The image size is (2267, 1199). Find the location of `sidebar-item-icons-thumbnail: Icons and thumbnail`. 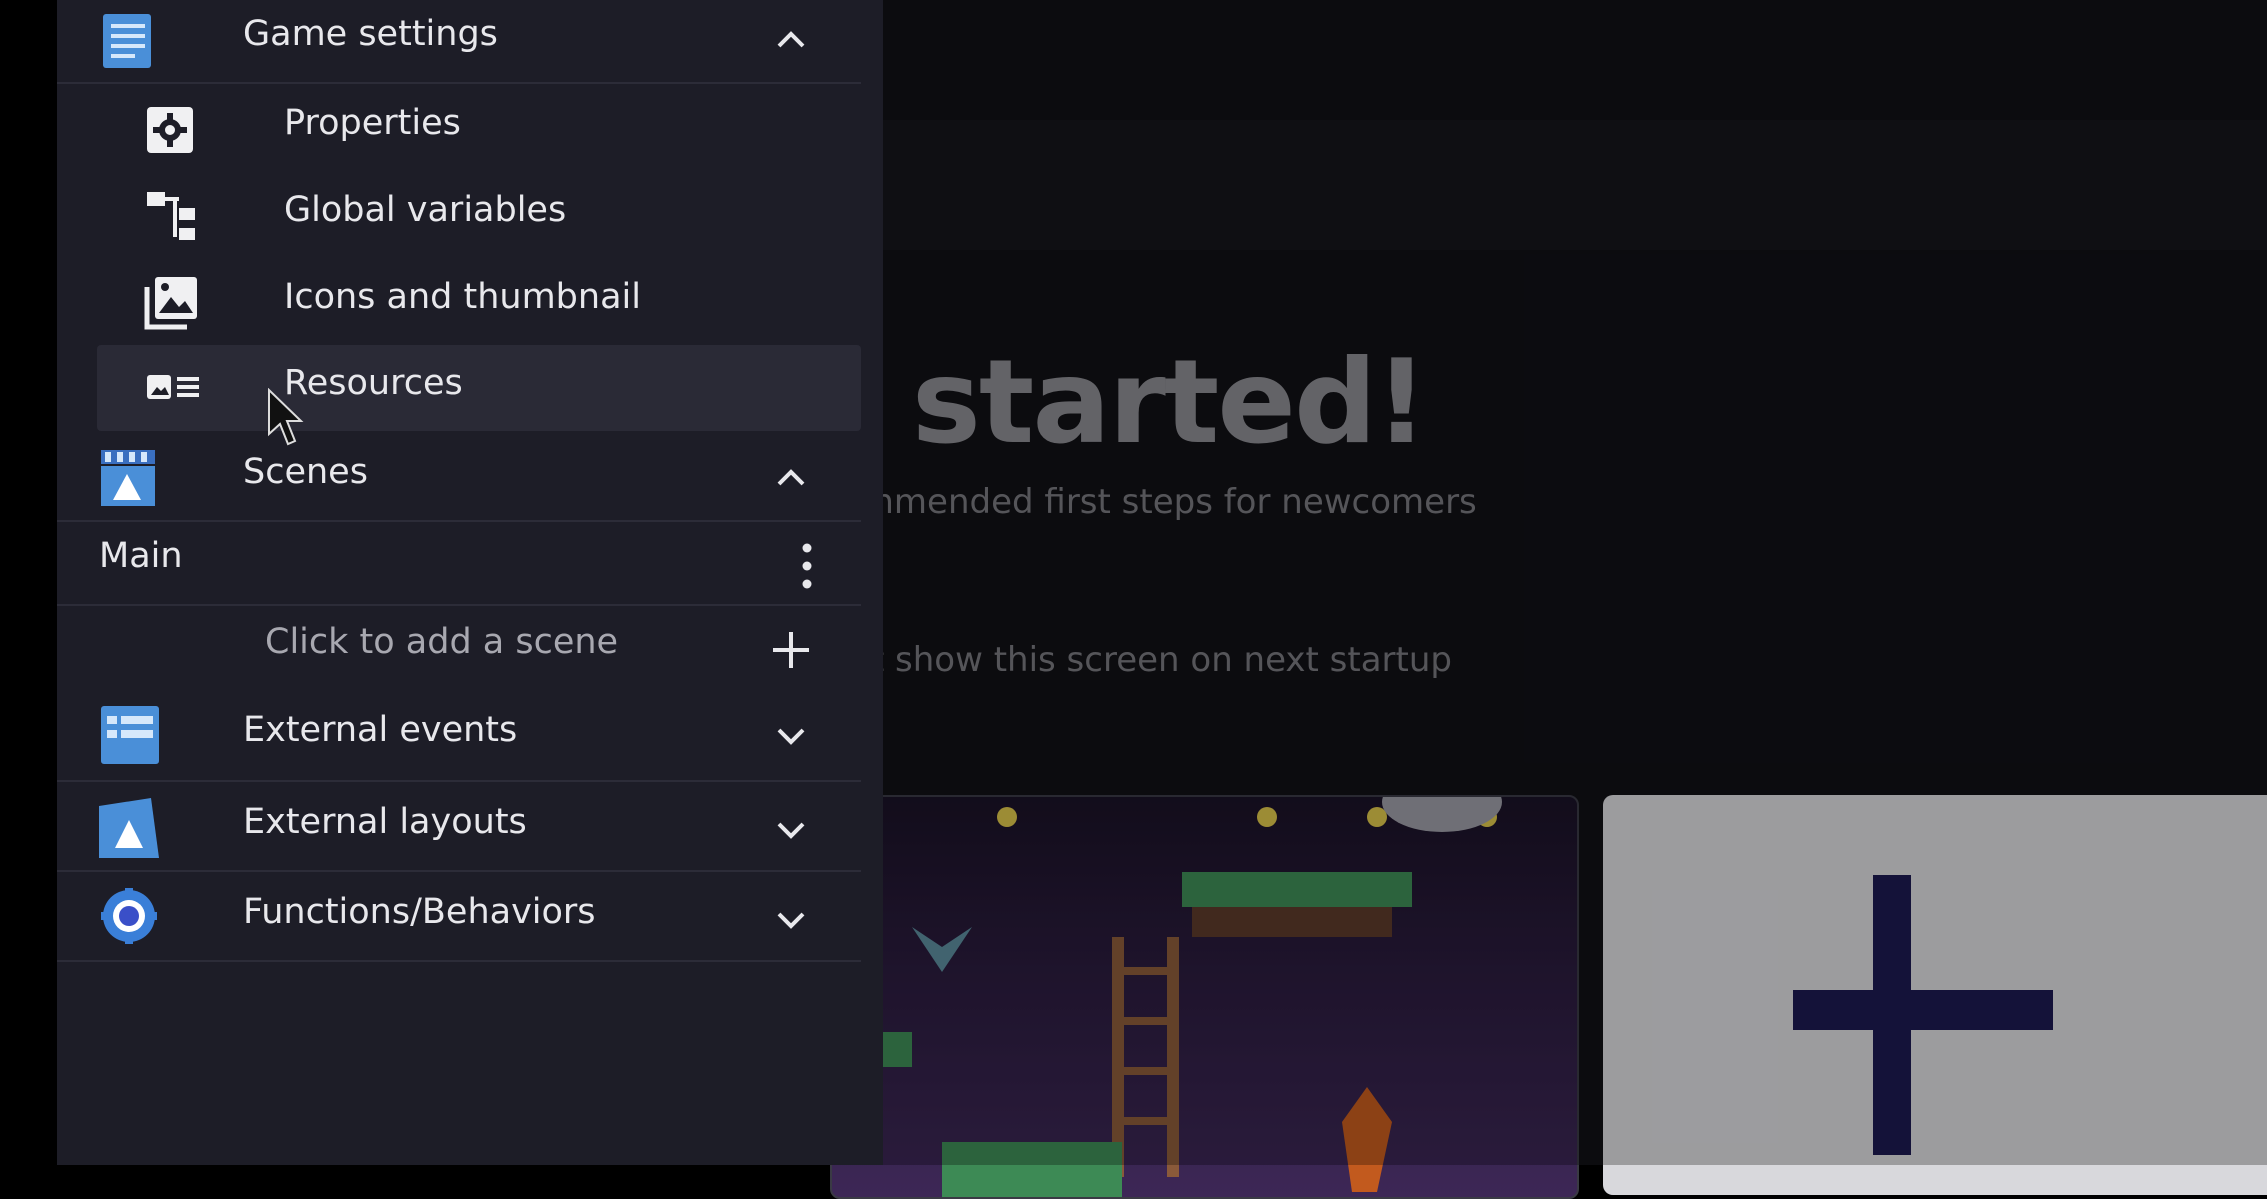

sidebar-item-icons-thumbnail: Icons and thumbnail is located at coordinates (459, 309).